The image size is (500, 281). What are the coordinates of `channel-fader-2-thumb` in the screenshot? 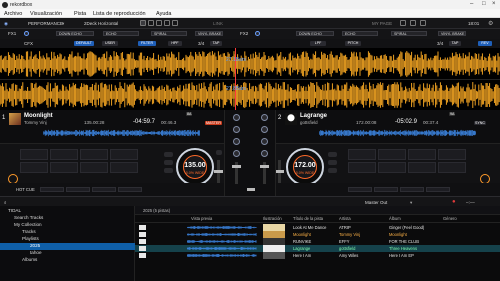 It's located at (264, 166).